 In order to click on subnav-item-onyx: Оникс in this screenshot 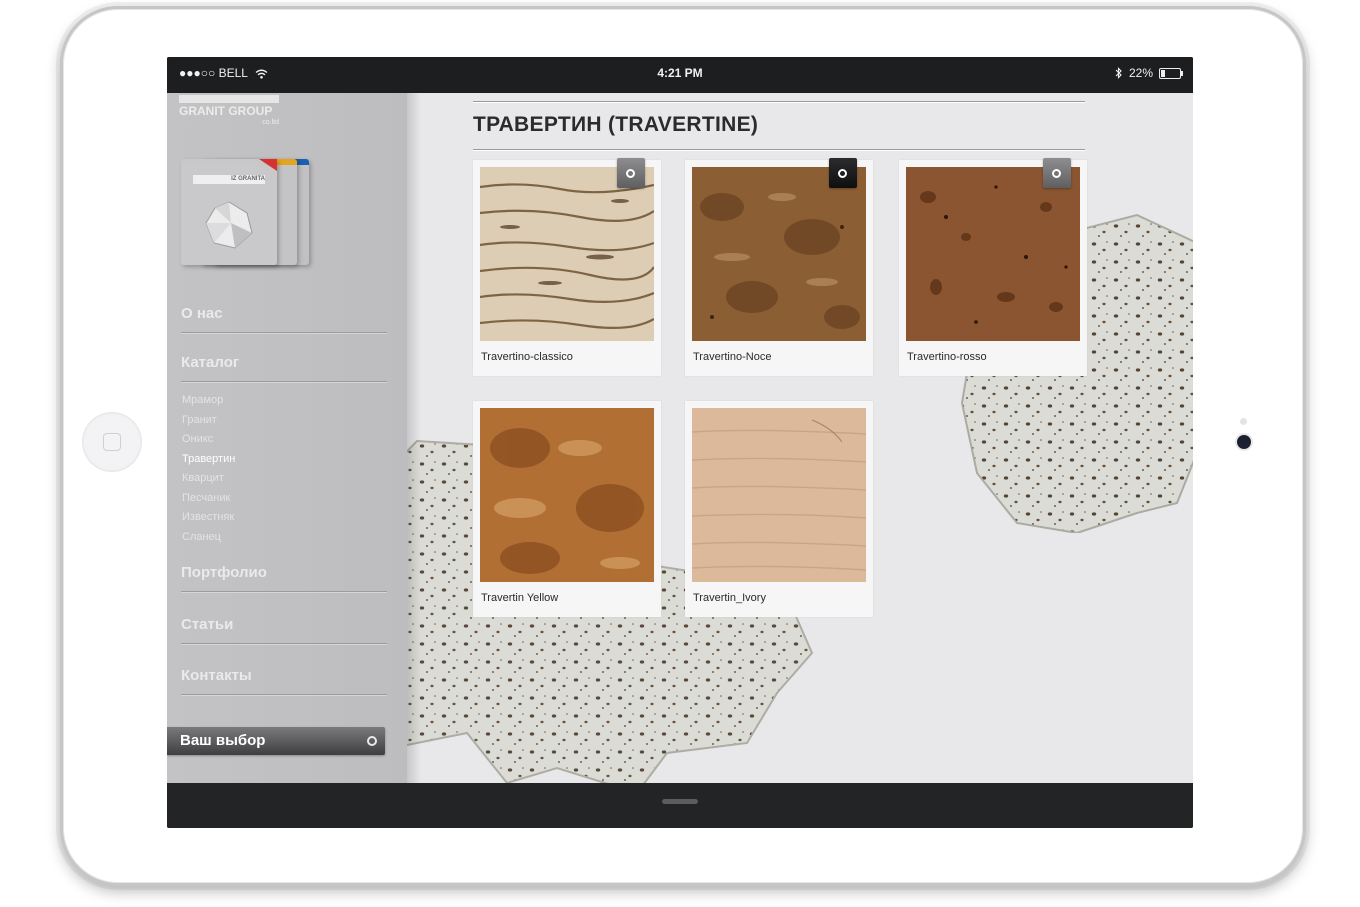, I will do `click(282, 440)`.